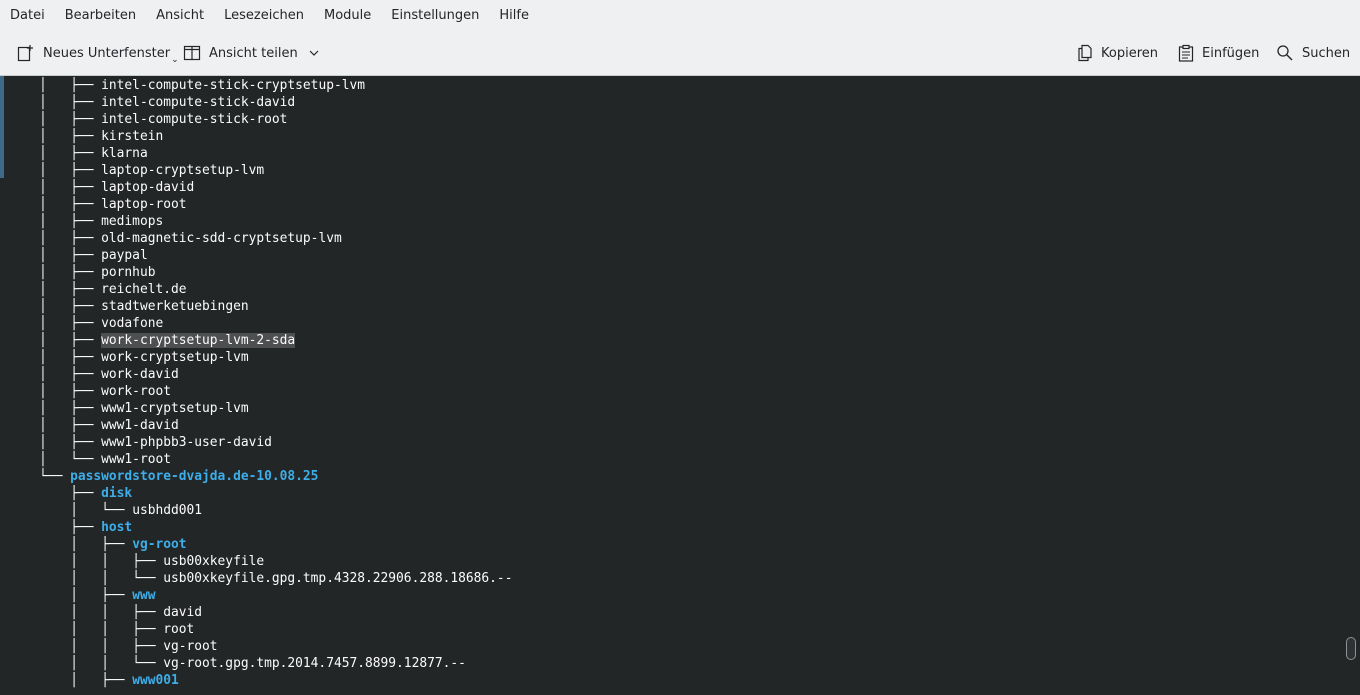 The image size is (1360, 695). I want to click on tree-line: │ ├── work-cryptsetup-lvm, so click(128, 357).